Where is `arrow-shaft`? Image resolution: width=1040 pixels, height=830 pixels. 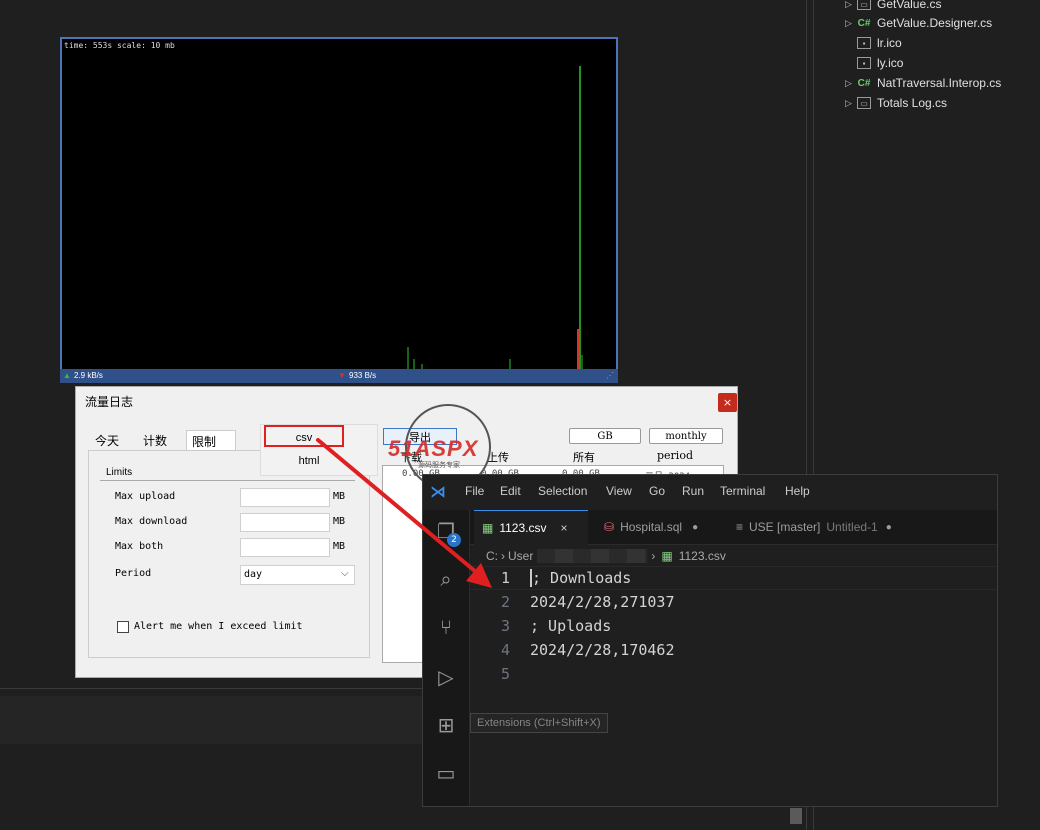
arrow-shaft is located at coordinates (397, 506).